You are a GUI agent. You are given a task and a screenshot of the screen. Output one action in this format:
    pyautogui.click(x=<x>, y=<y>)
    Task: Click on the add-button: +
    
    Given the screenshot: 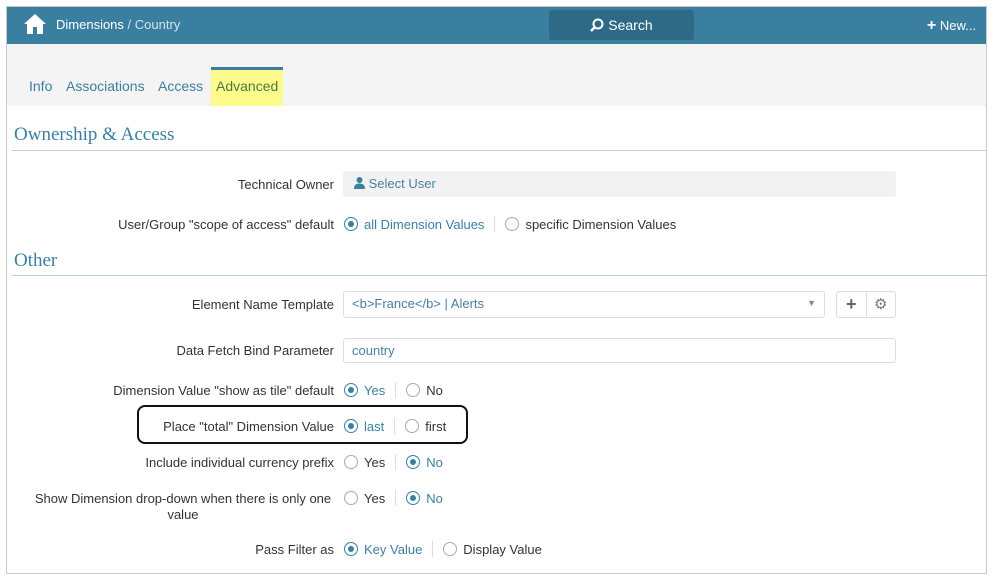 What is the action you would take?
    pyautogui.click(x=852, y=304)
    